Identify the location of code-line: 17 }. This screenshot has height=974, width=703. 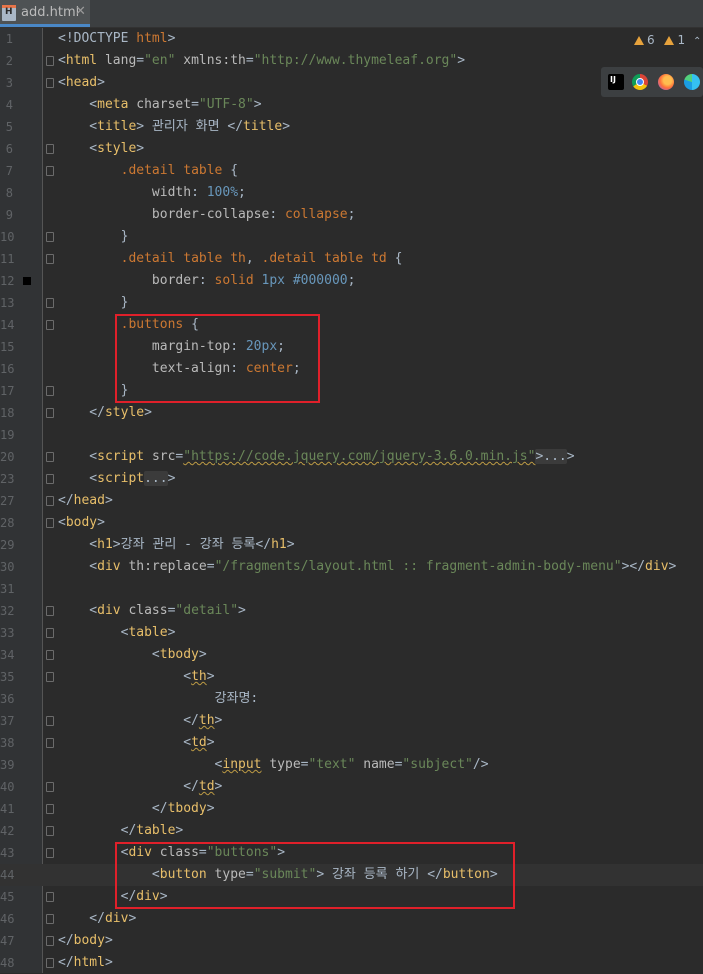
(351, 391).